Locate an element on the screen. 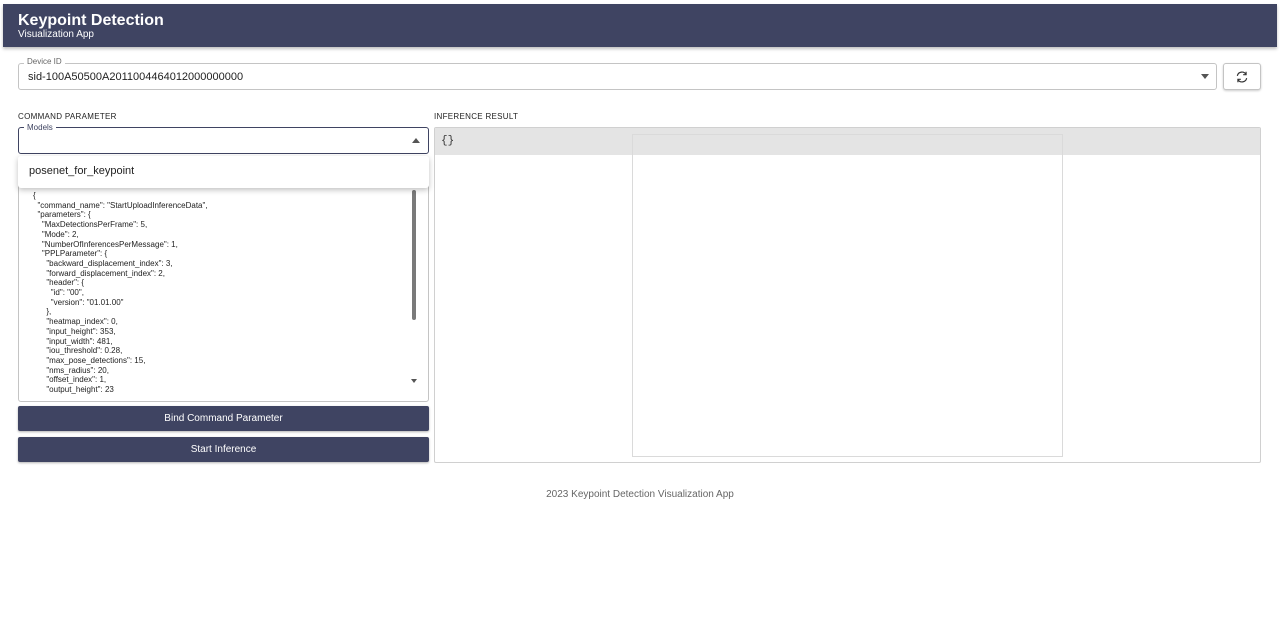 Image resolution: width=1280 pixels, height=632 pixels. inference-result-heading: INFERENCE RESULT is located at coordinates (476, 116).